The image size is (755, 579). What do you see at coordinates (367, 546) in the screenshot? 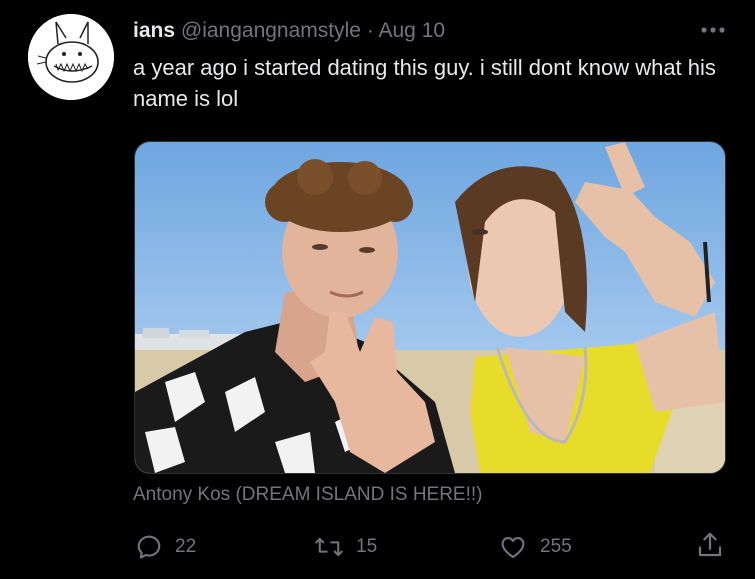
I see `retweet-count: 15` at bounding box center [367, 546].